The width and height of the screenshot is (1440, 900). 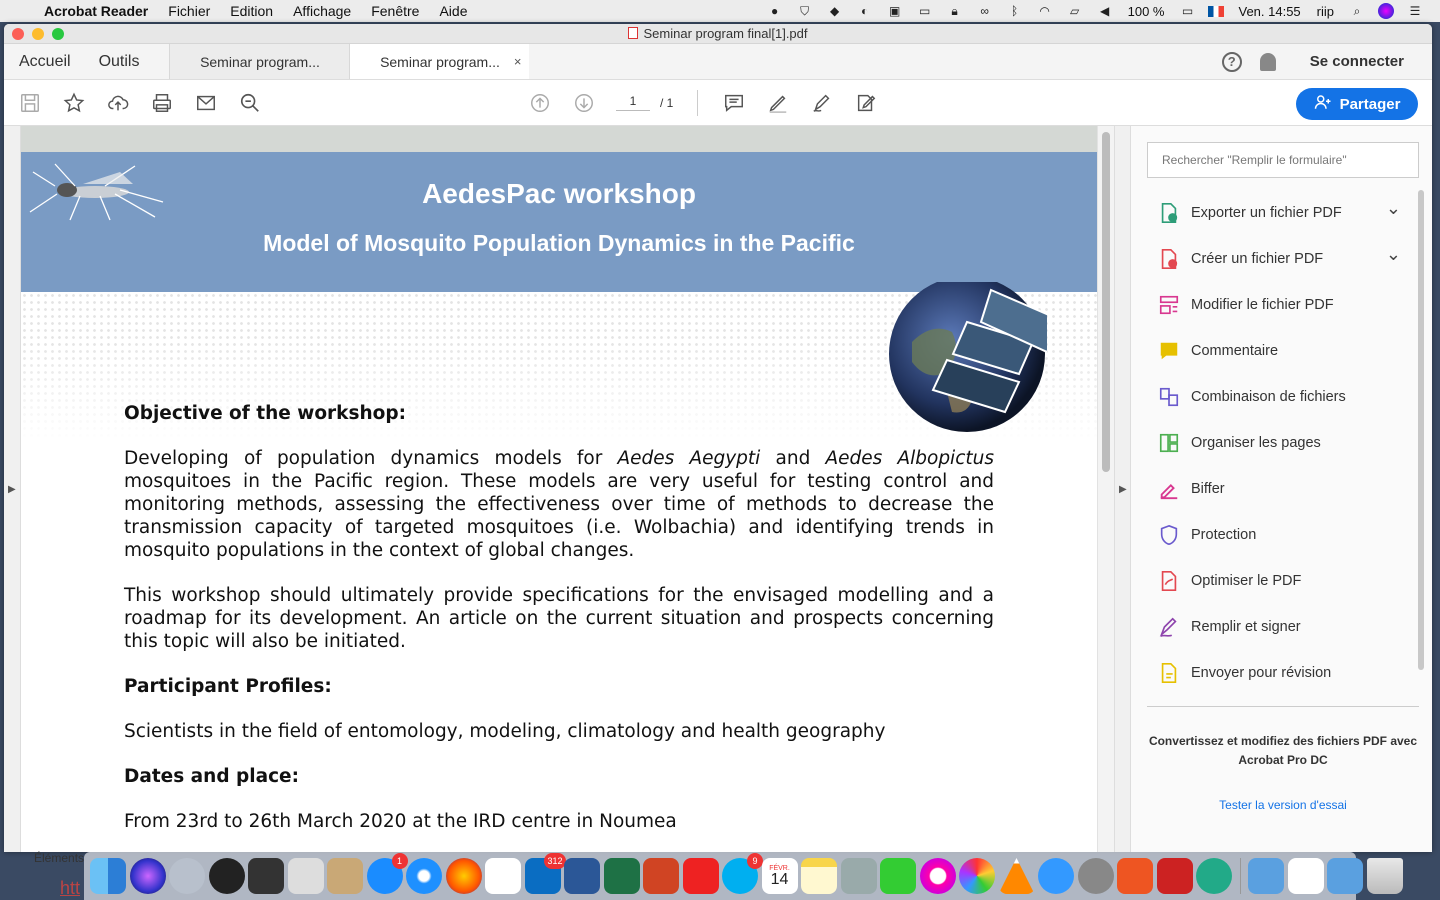 I want to click on menu-fichier: Fichier, so click(x=189, y=11).